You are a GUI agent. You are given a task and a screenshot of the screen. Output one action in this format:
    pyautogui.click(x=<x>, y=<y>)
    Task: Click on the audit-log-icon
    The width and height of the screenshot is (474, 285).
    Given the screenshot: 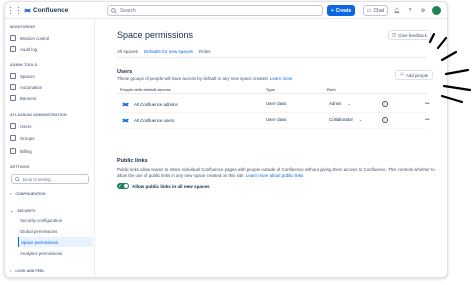 What is the action you would take?
    pyautogui.click(x=13, y=49)
    